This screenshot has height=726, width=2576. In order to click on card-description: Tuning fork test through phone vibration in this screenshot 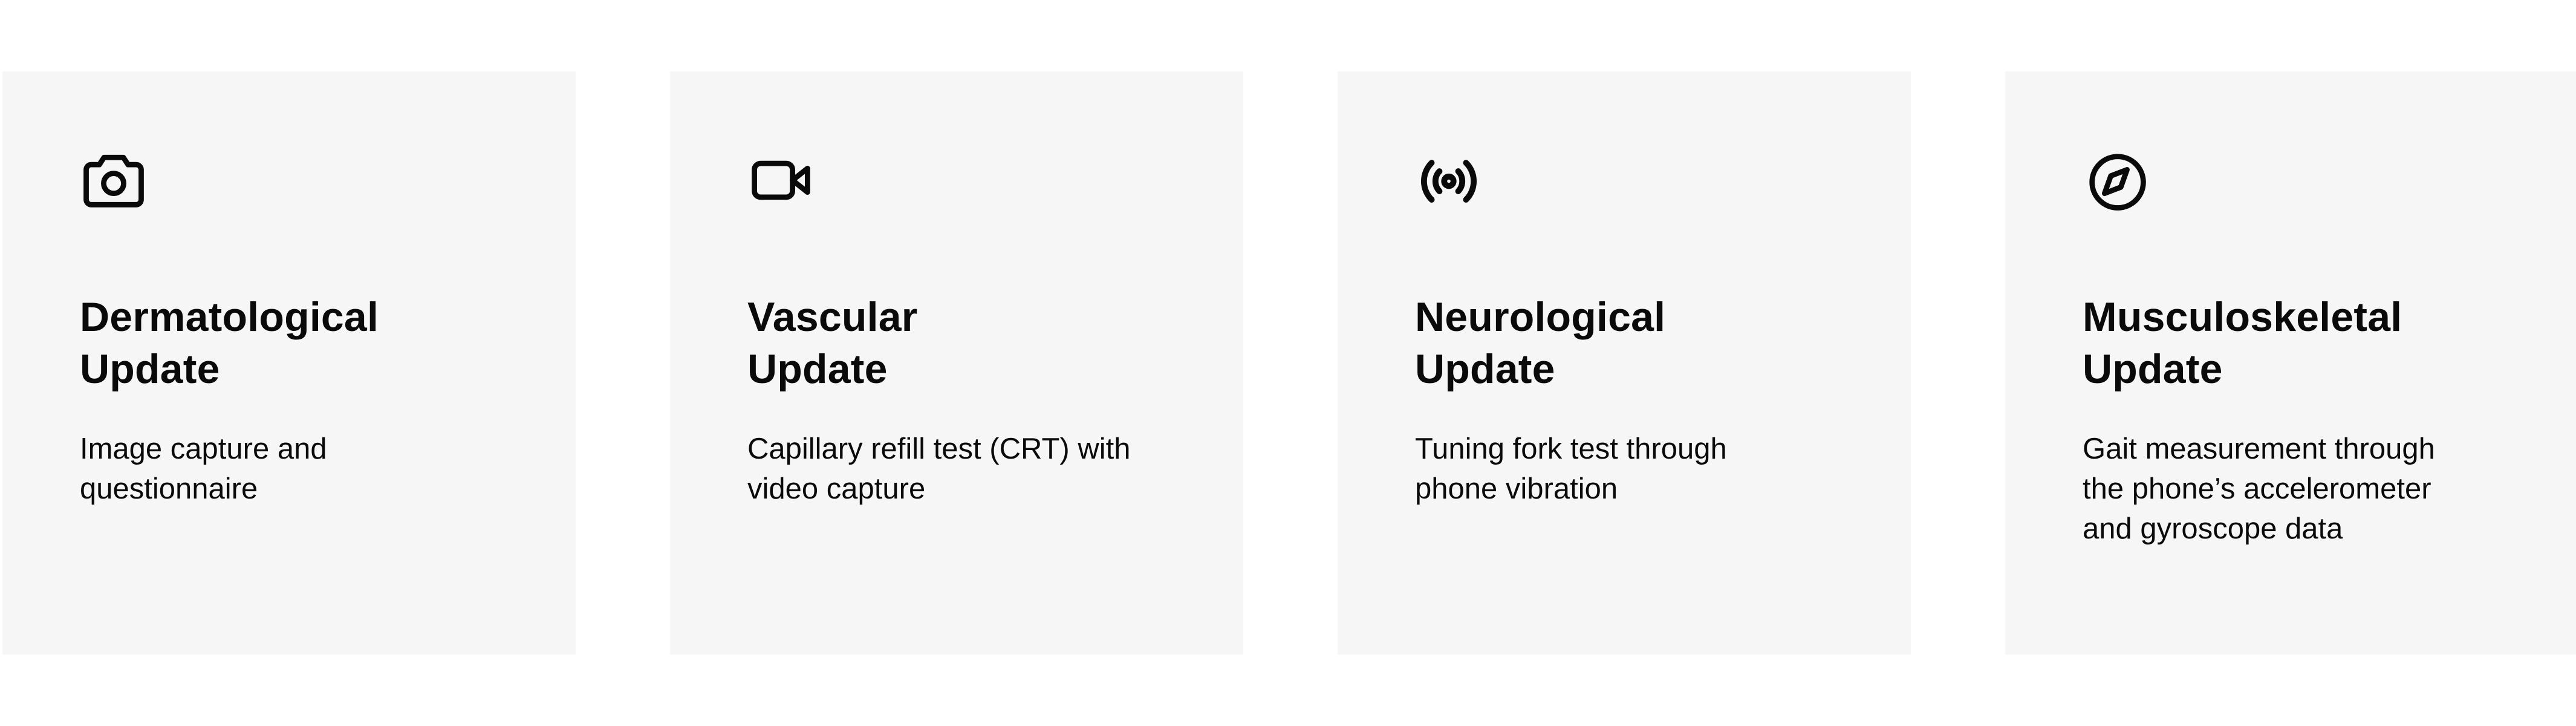, I will do `click(1571, 469)`.